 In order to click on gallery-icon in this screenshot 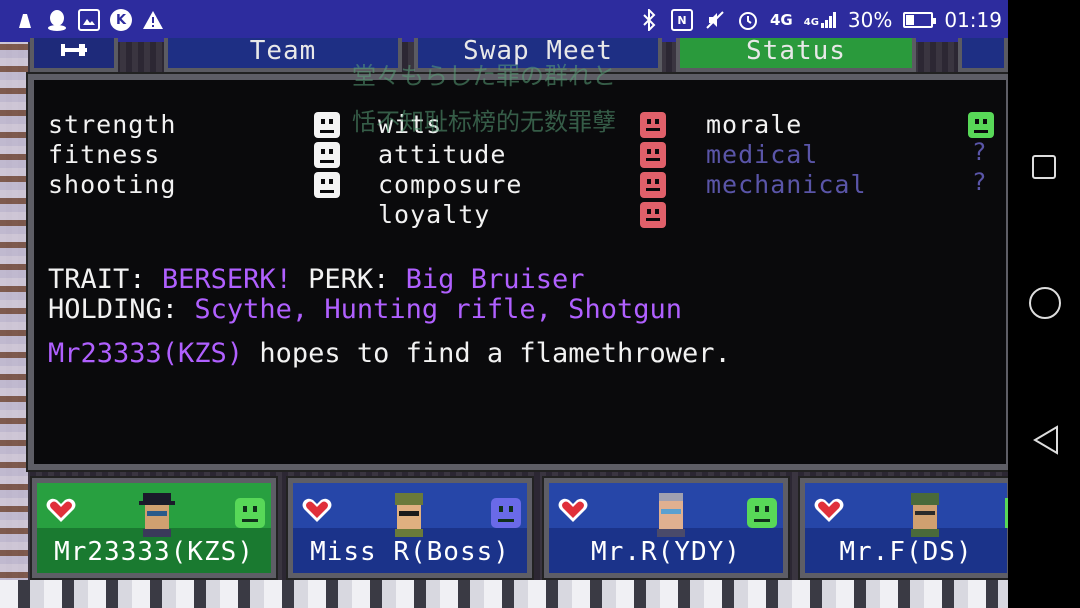, I will do `click(89, 20)`.